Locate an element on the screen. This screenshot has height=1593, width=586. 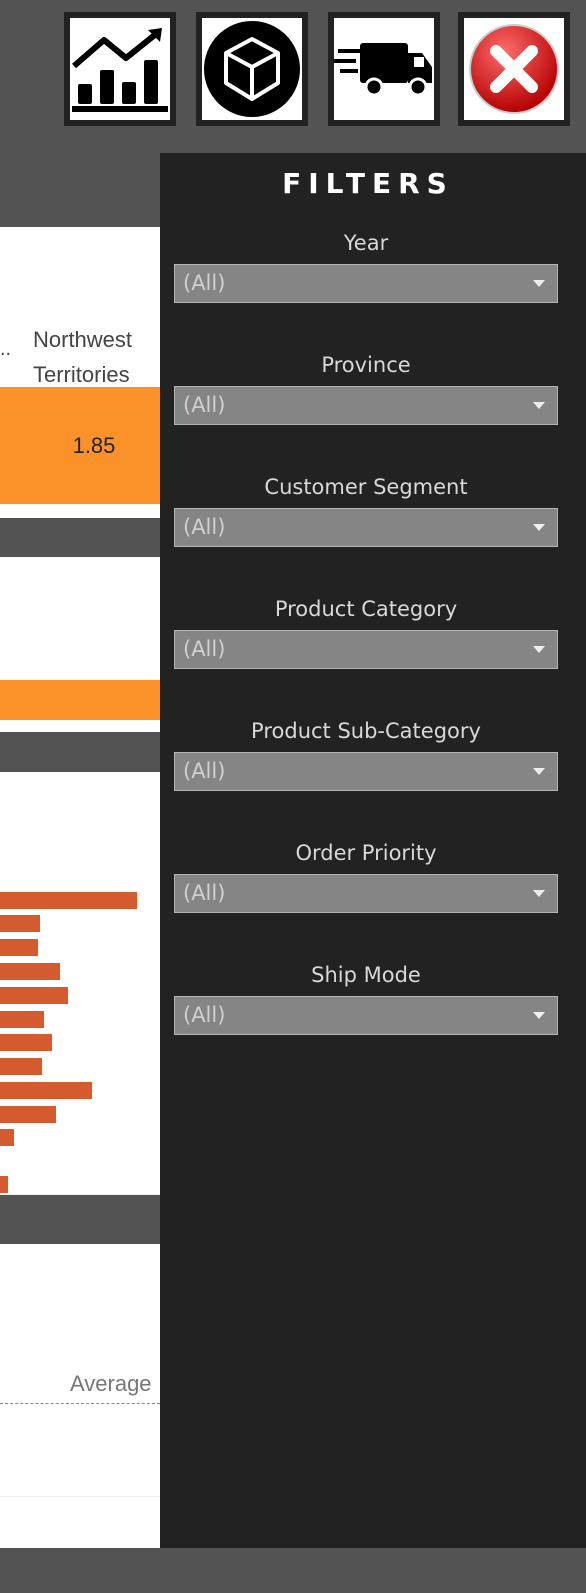
filter-select-product-sub-category: (All) is located at coordinates (366, 771).